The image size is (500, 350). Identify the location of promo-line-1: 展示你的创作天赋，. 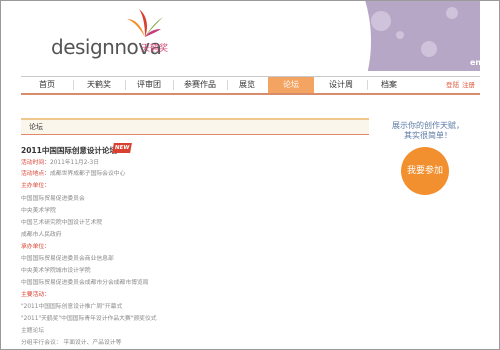
(428, 125).